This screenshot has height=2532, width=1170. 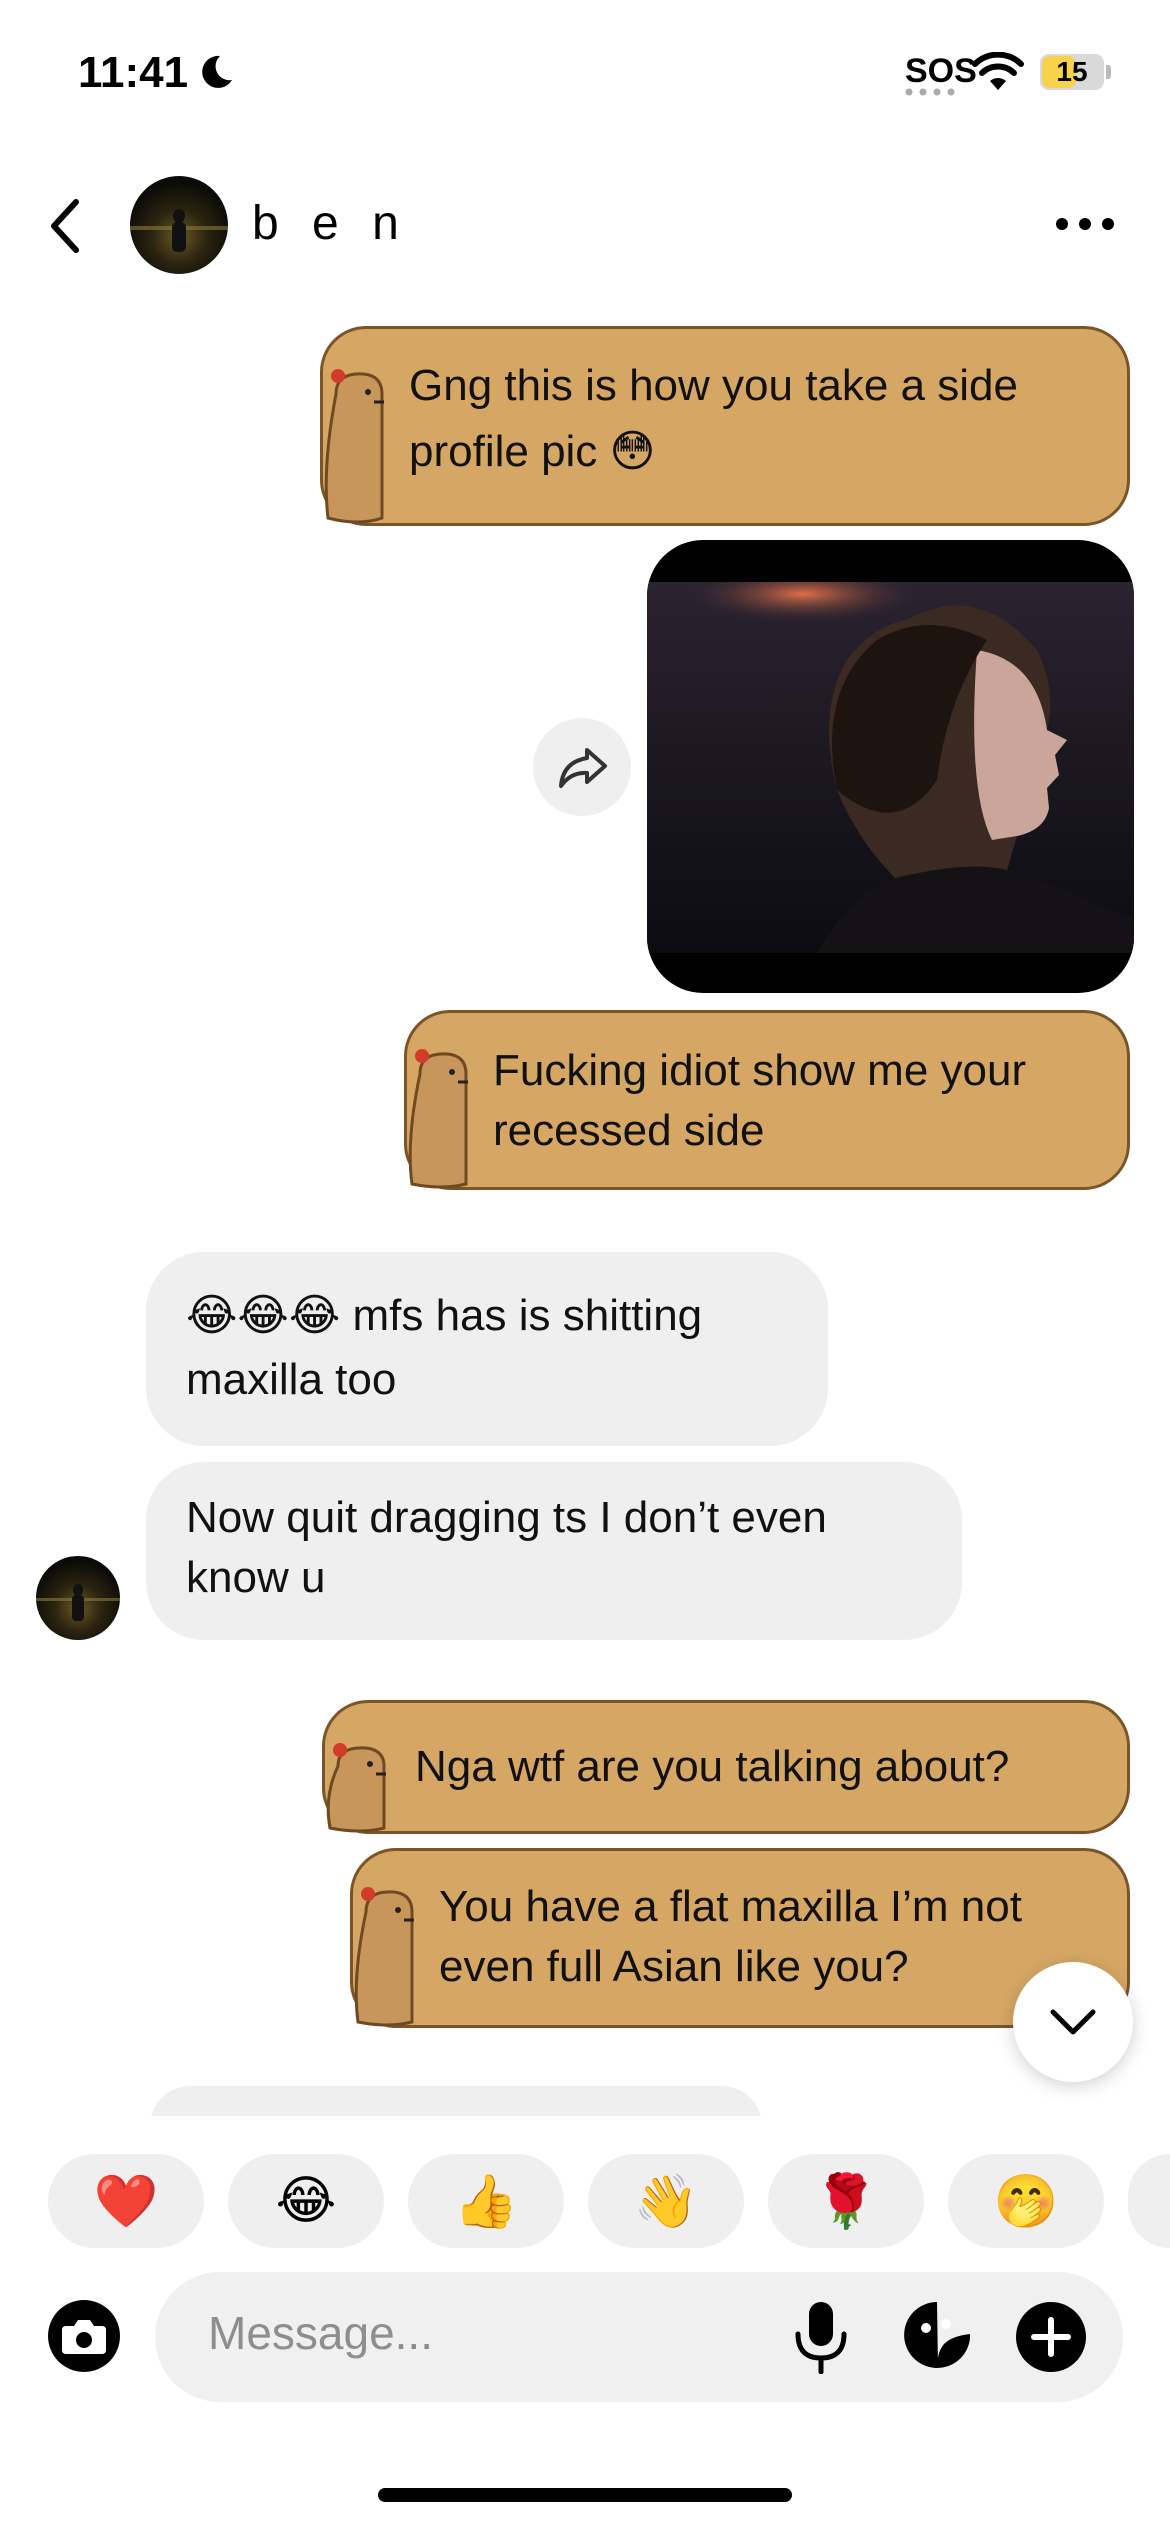 I want to click on plus-icon, so click(x=1051, y=2337).